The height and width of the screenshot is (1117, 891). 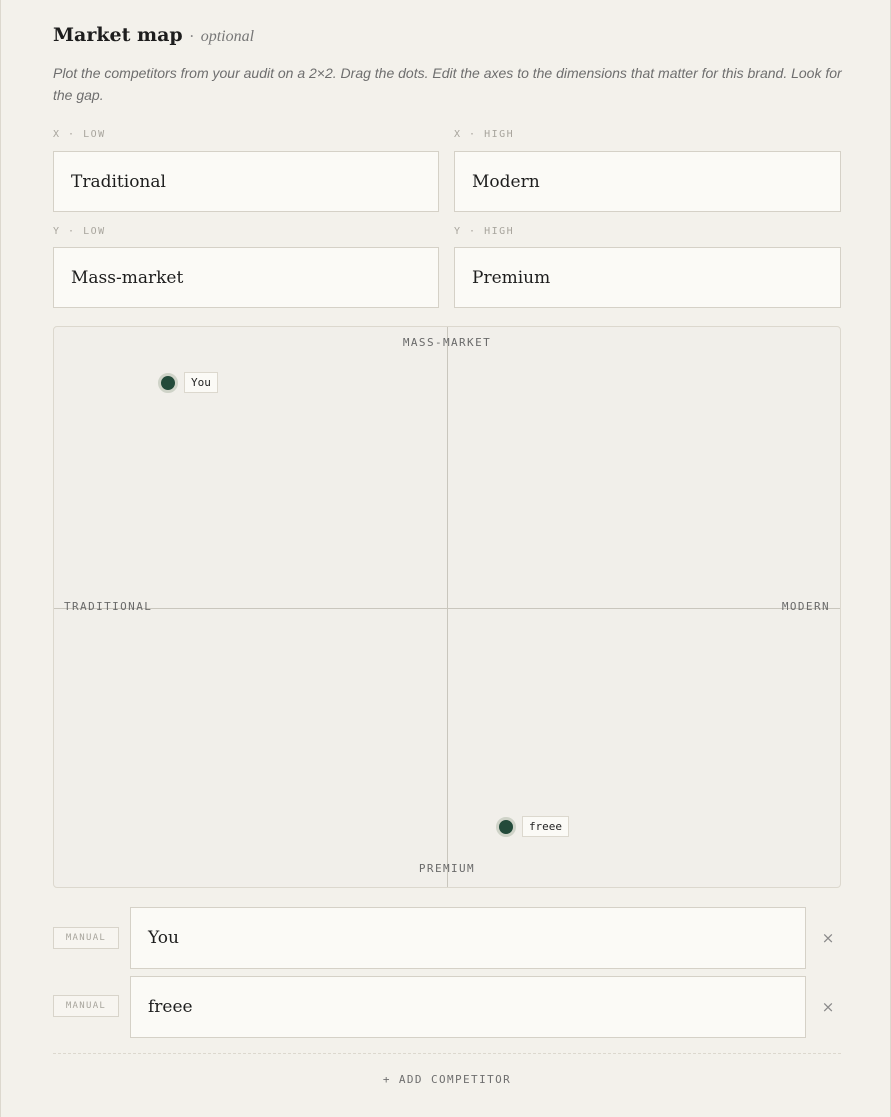 What do you see at coordinates (484, 134) in the screenshot?
I see `x-high-label: X · HIGH` at bounding box center [484, 134].